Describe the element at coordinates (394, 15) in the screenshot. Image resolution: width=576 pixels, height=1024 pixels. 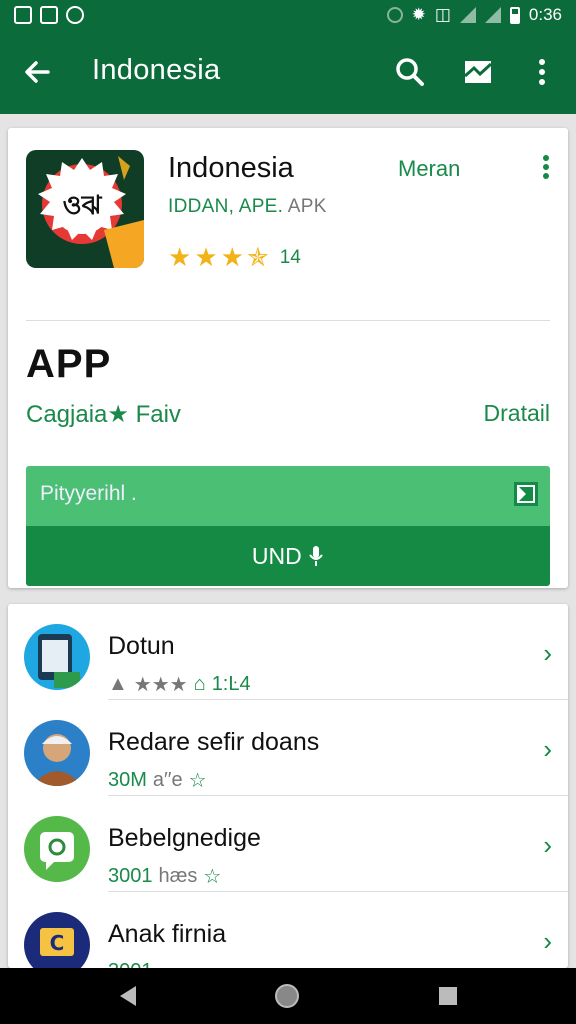
I see `location-icon` at that location.